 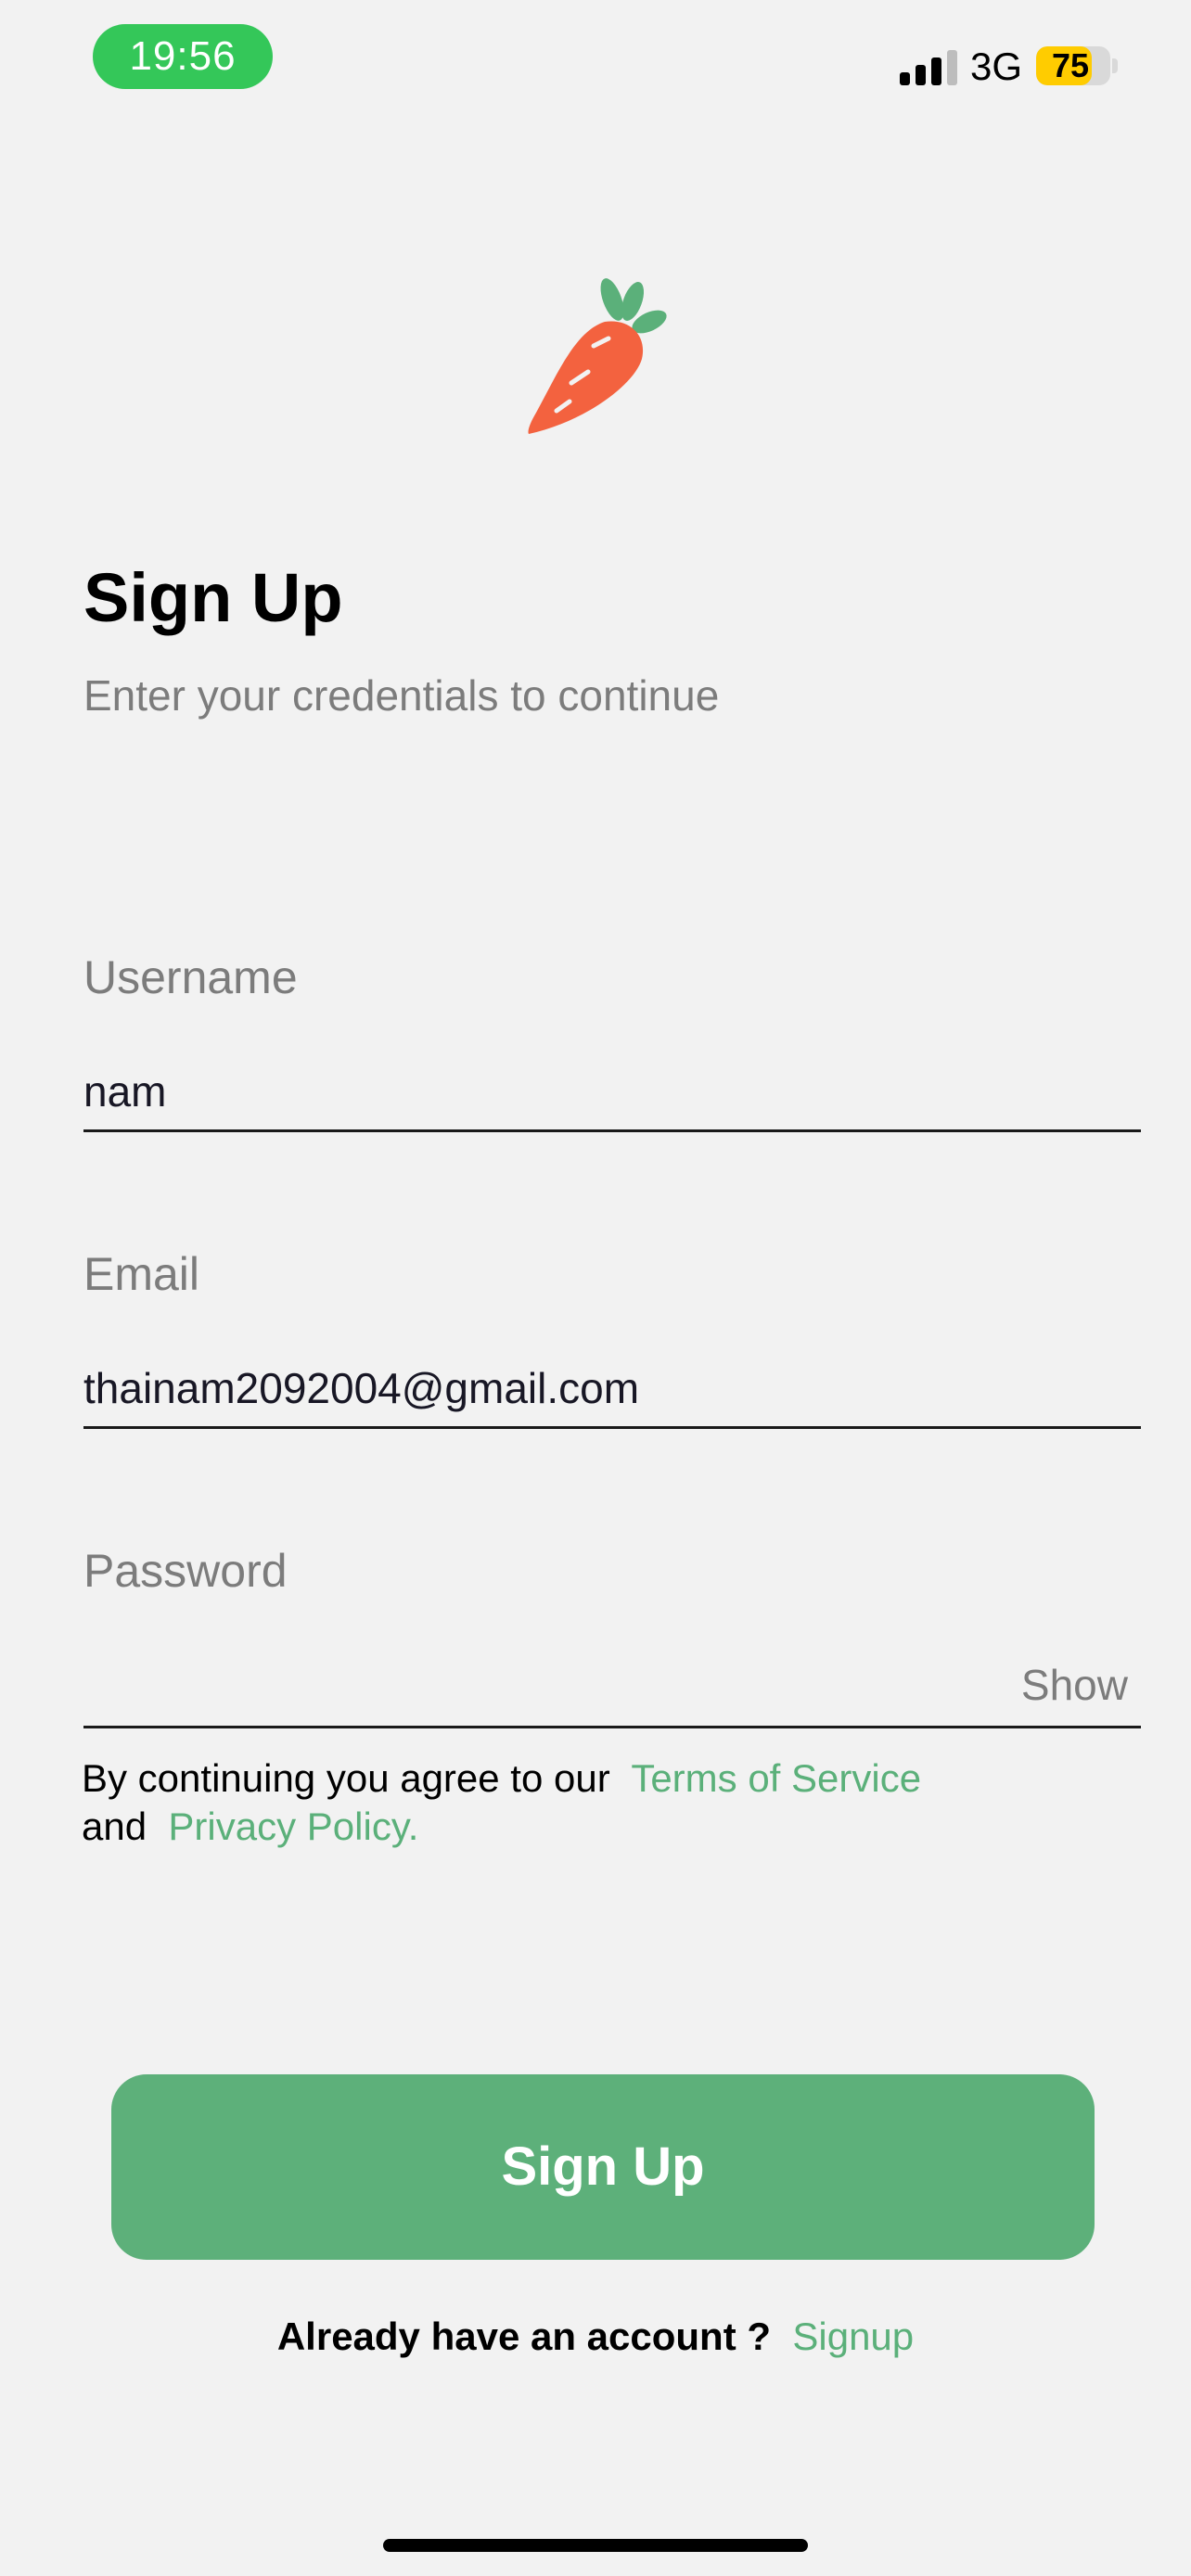 I want to click on battery-cap, so click(x=1115, y=66).